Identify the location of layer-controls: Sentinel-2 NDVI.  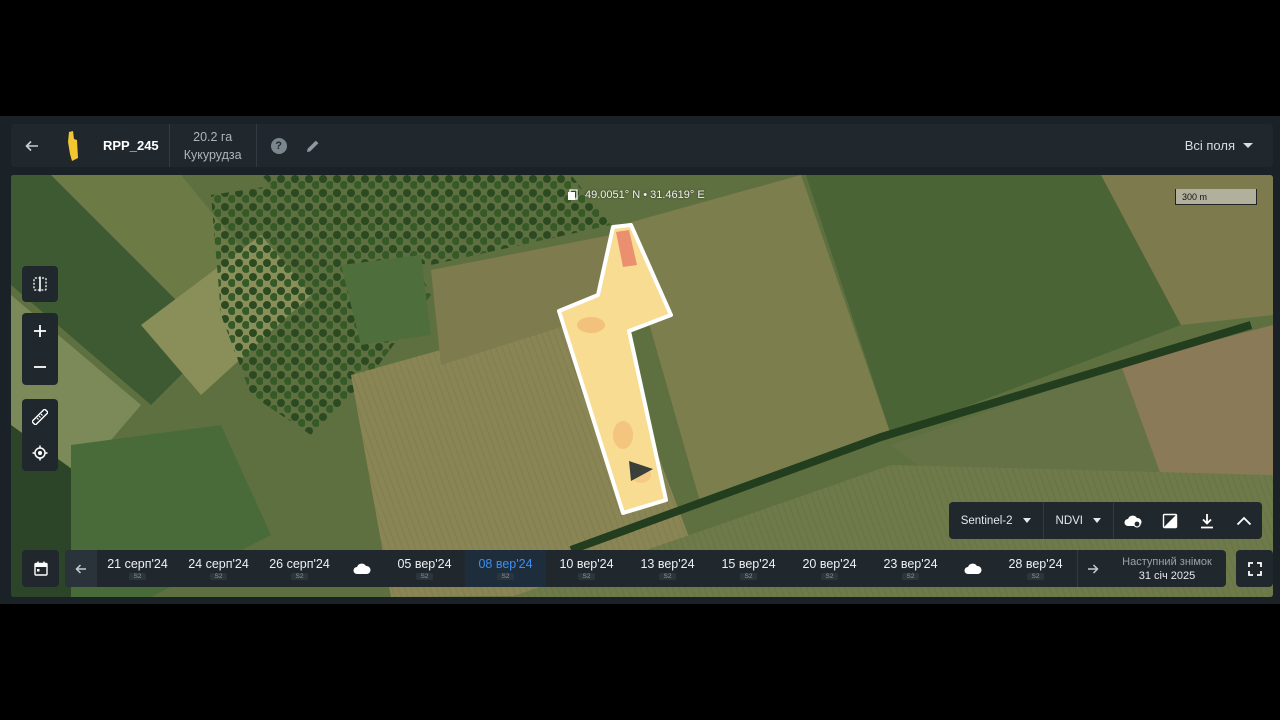
(1105, 520).